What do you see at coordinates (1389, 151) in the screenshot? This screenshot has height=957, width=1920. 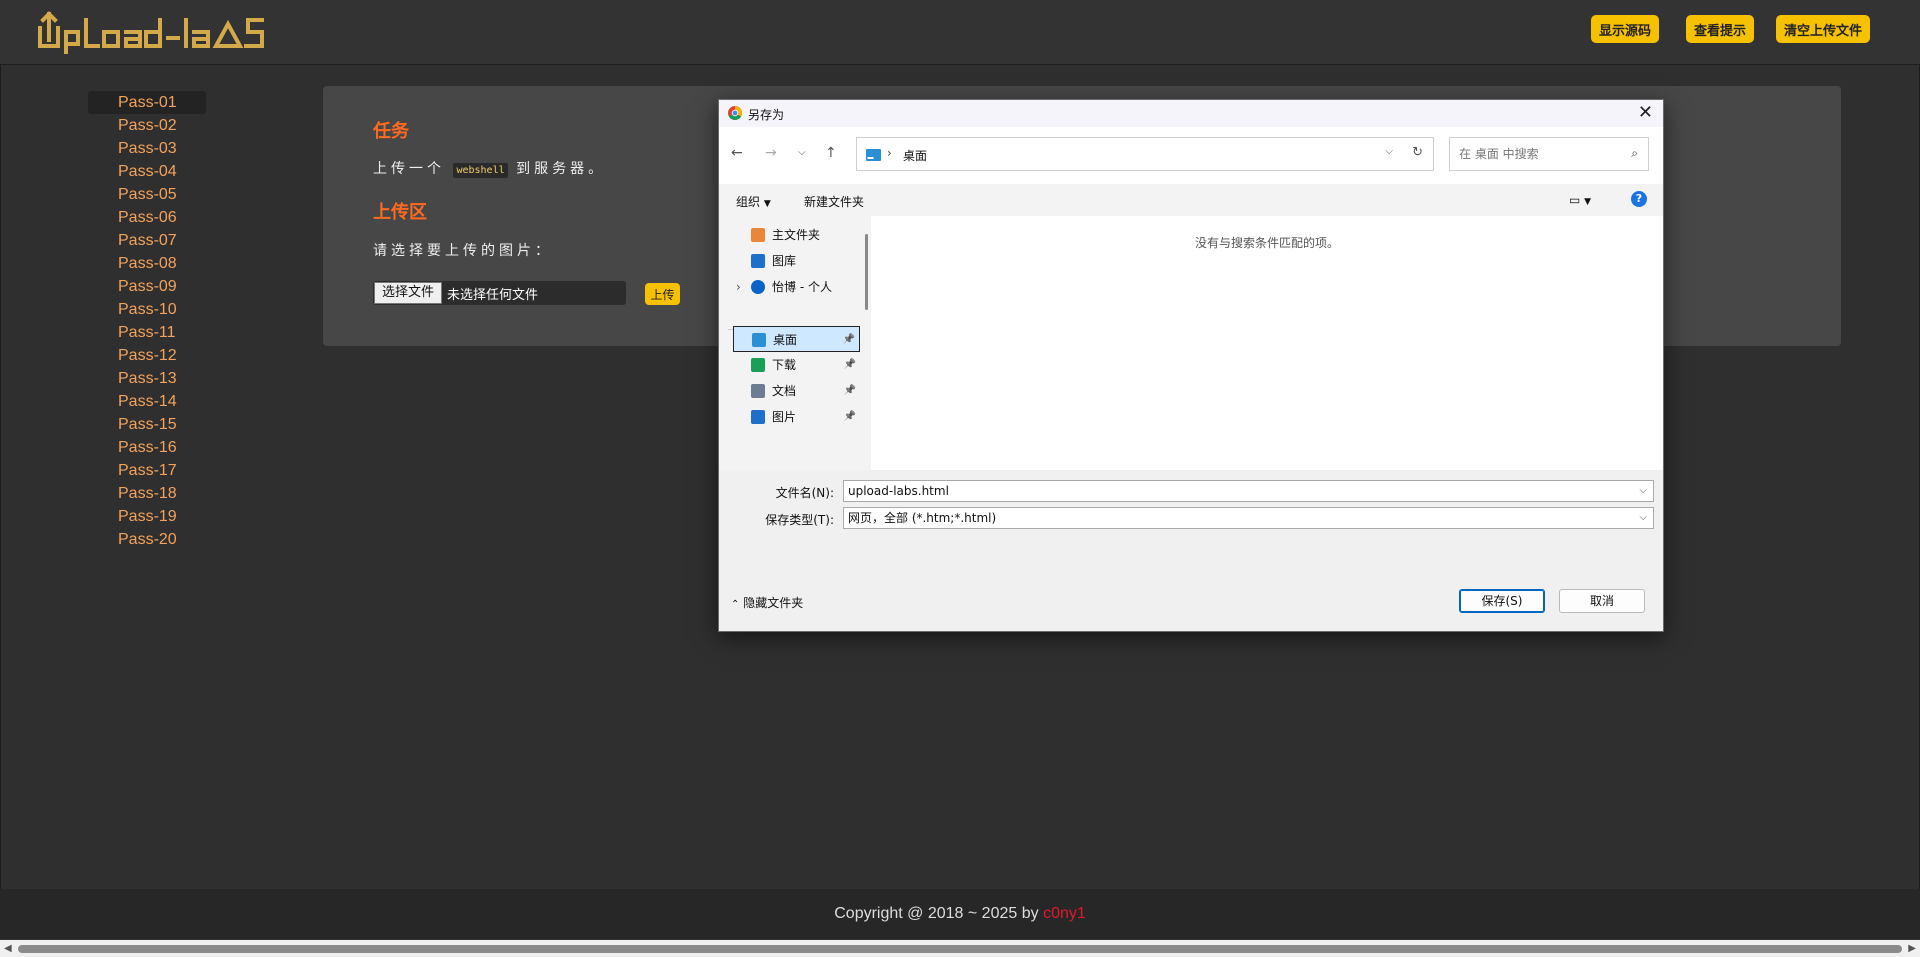 I see `address-dropdown-icon: ⌵` at bounding box center [1389, 151].